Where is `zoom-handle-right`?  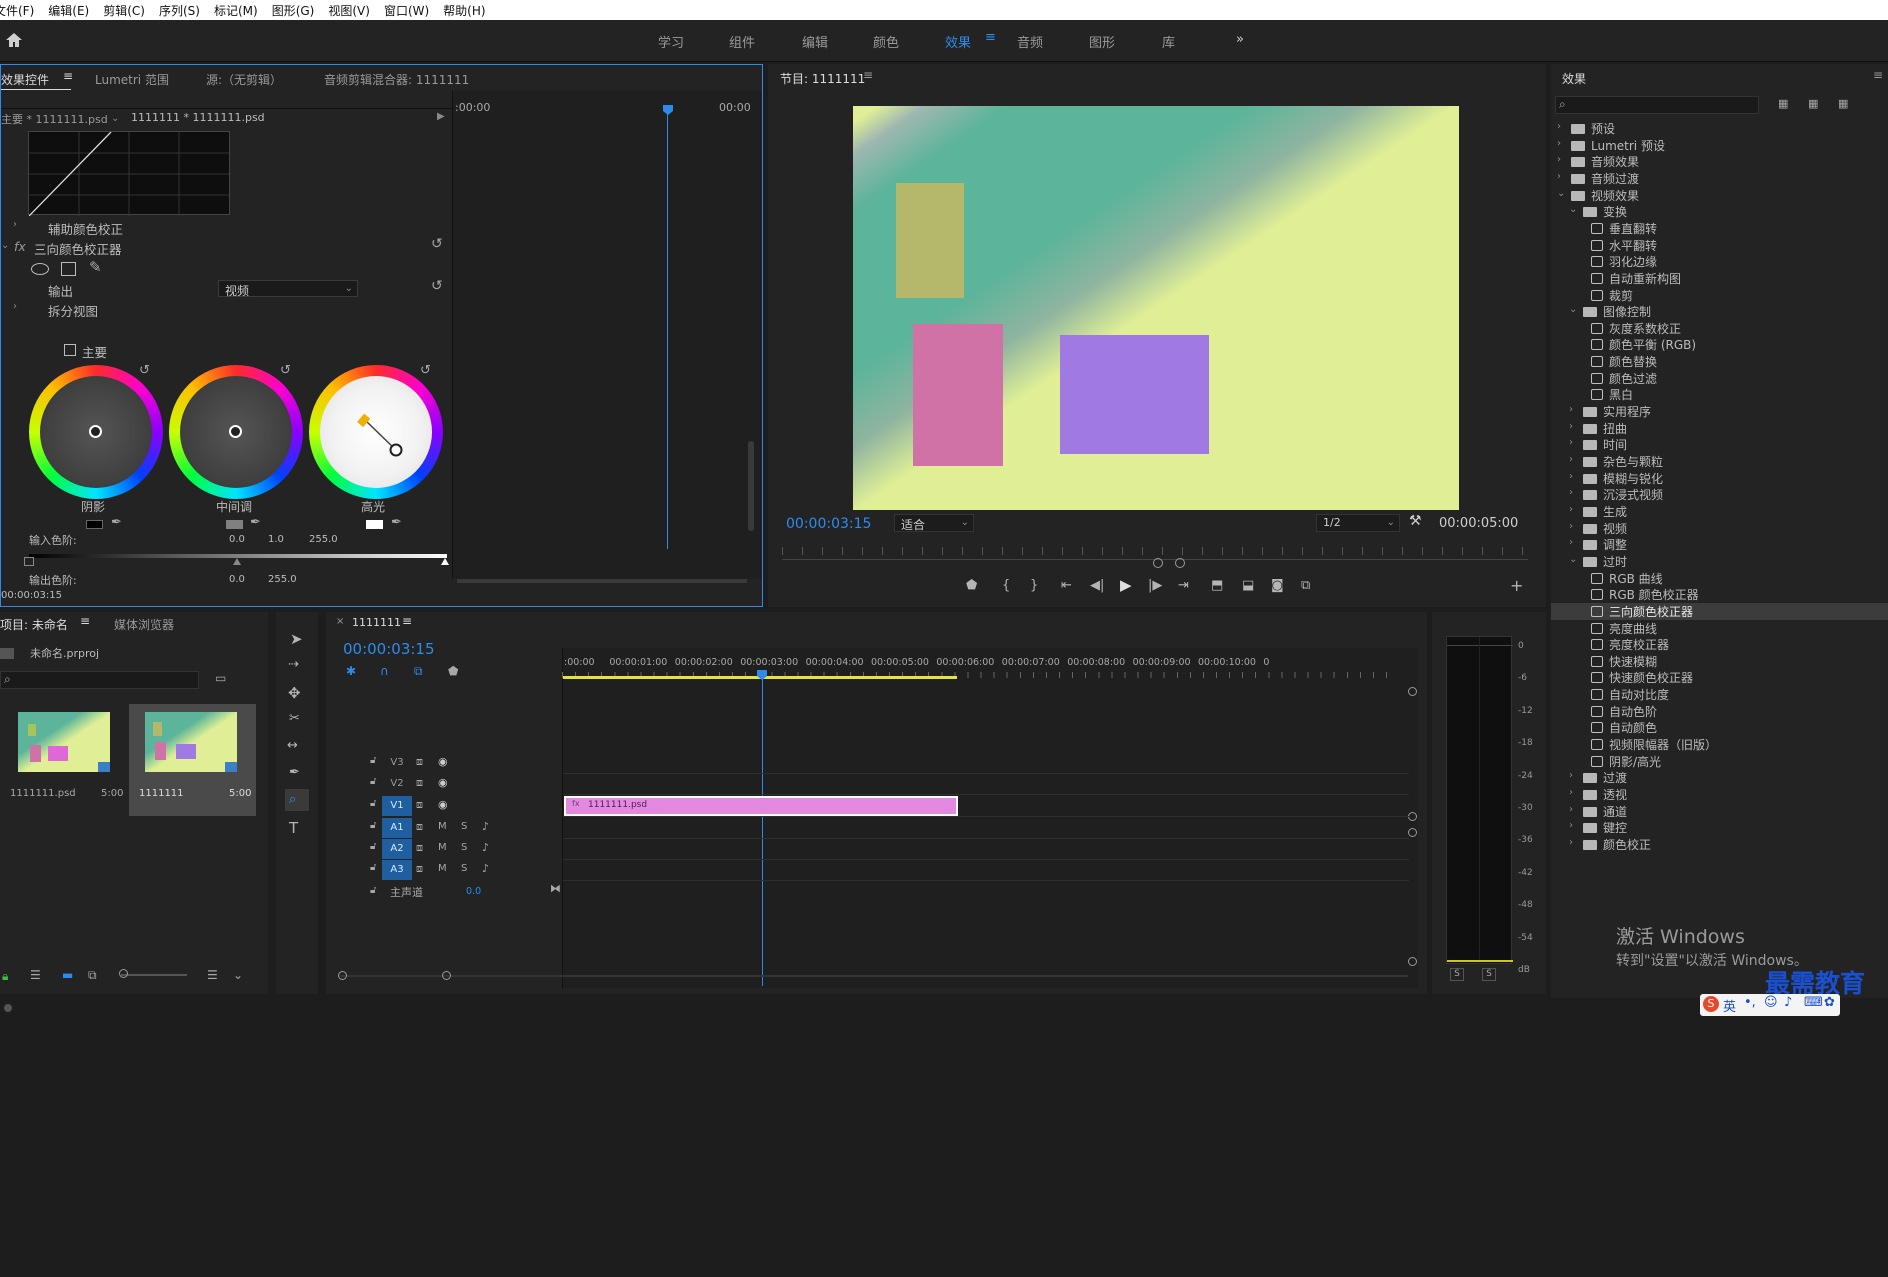
zoom-handle-right is located at coordinates (1180, 563).